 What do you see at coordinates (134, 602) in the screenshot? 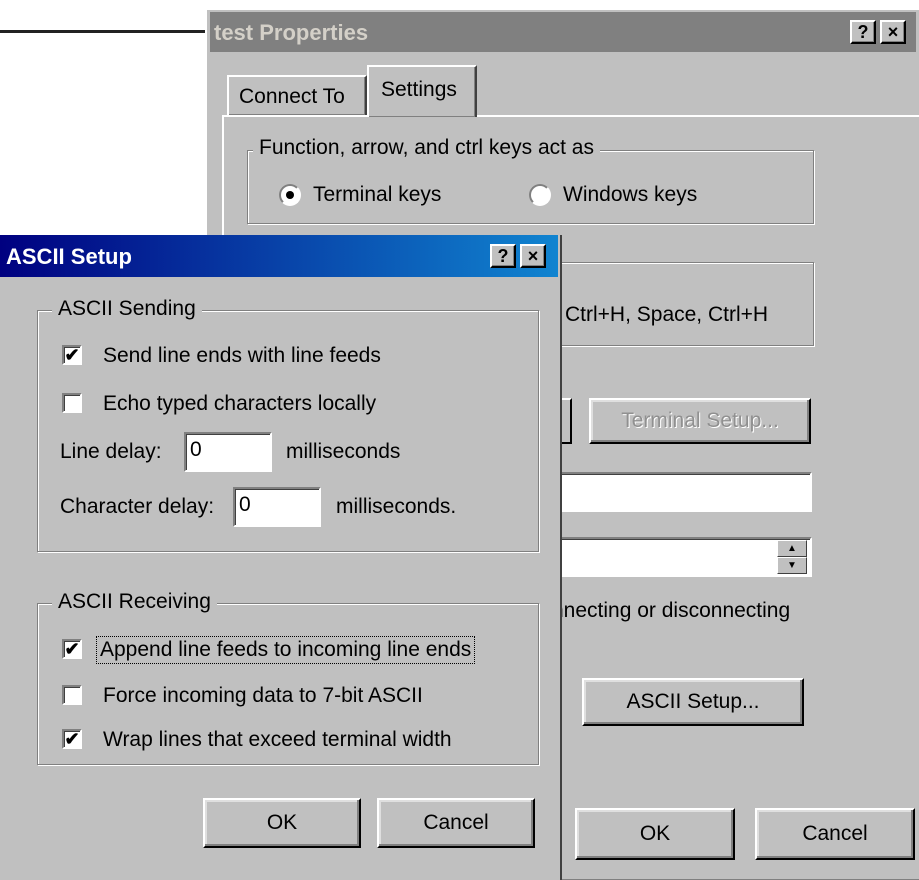
I see `ascii-receiving-legend: ASCII Receiving` at bounding box center [134, 602].